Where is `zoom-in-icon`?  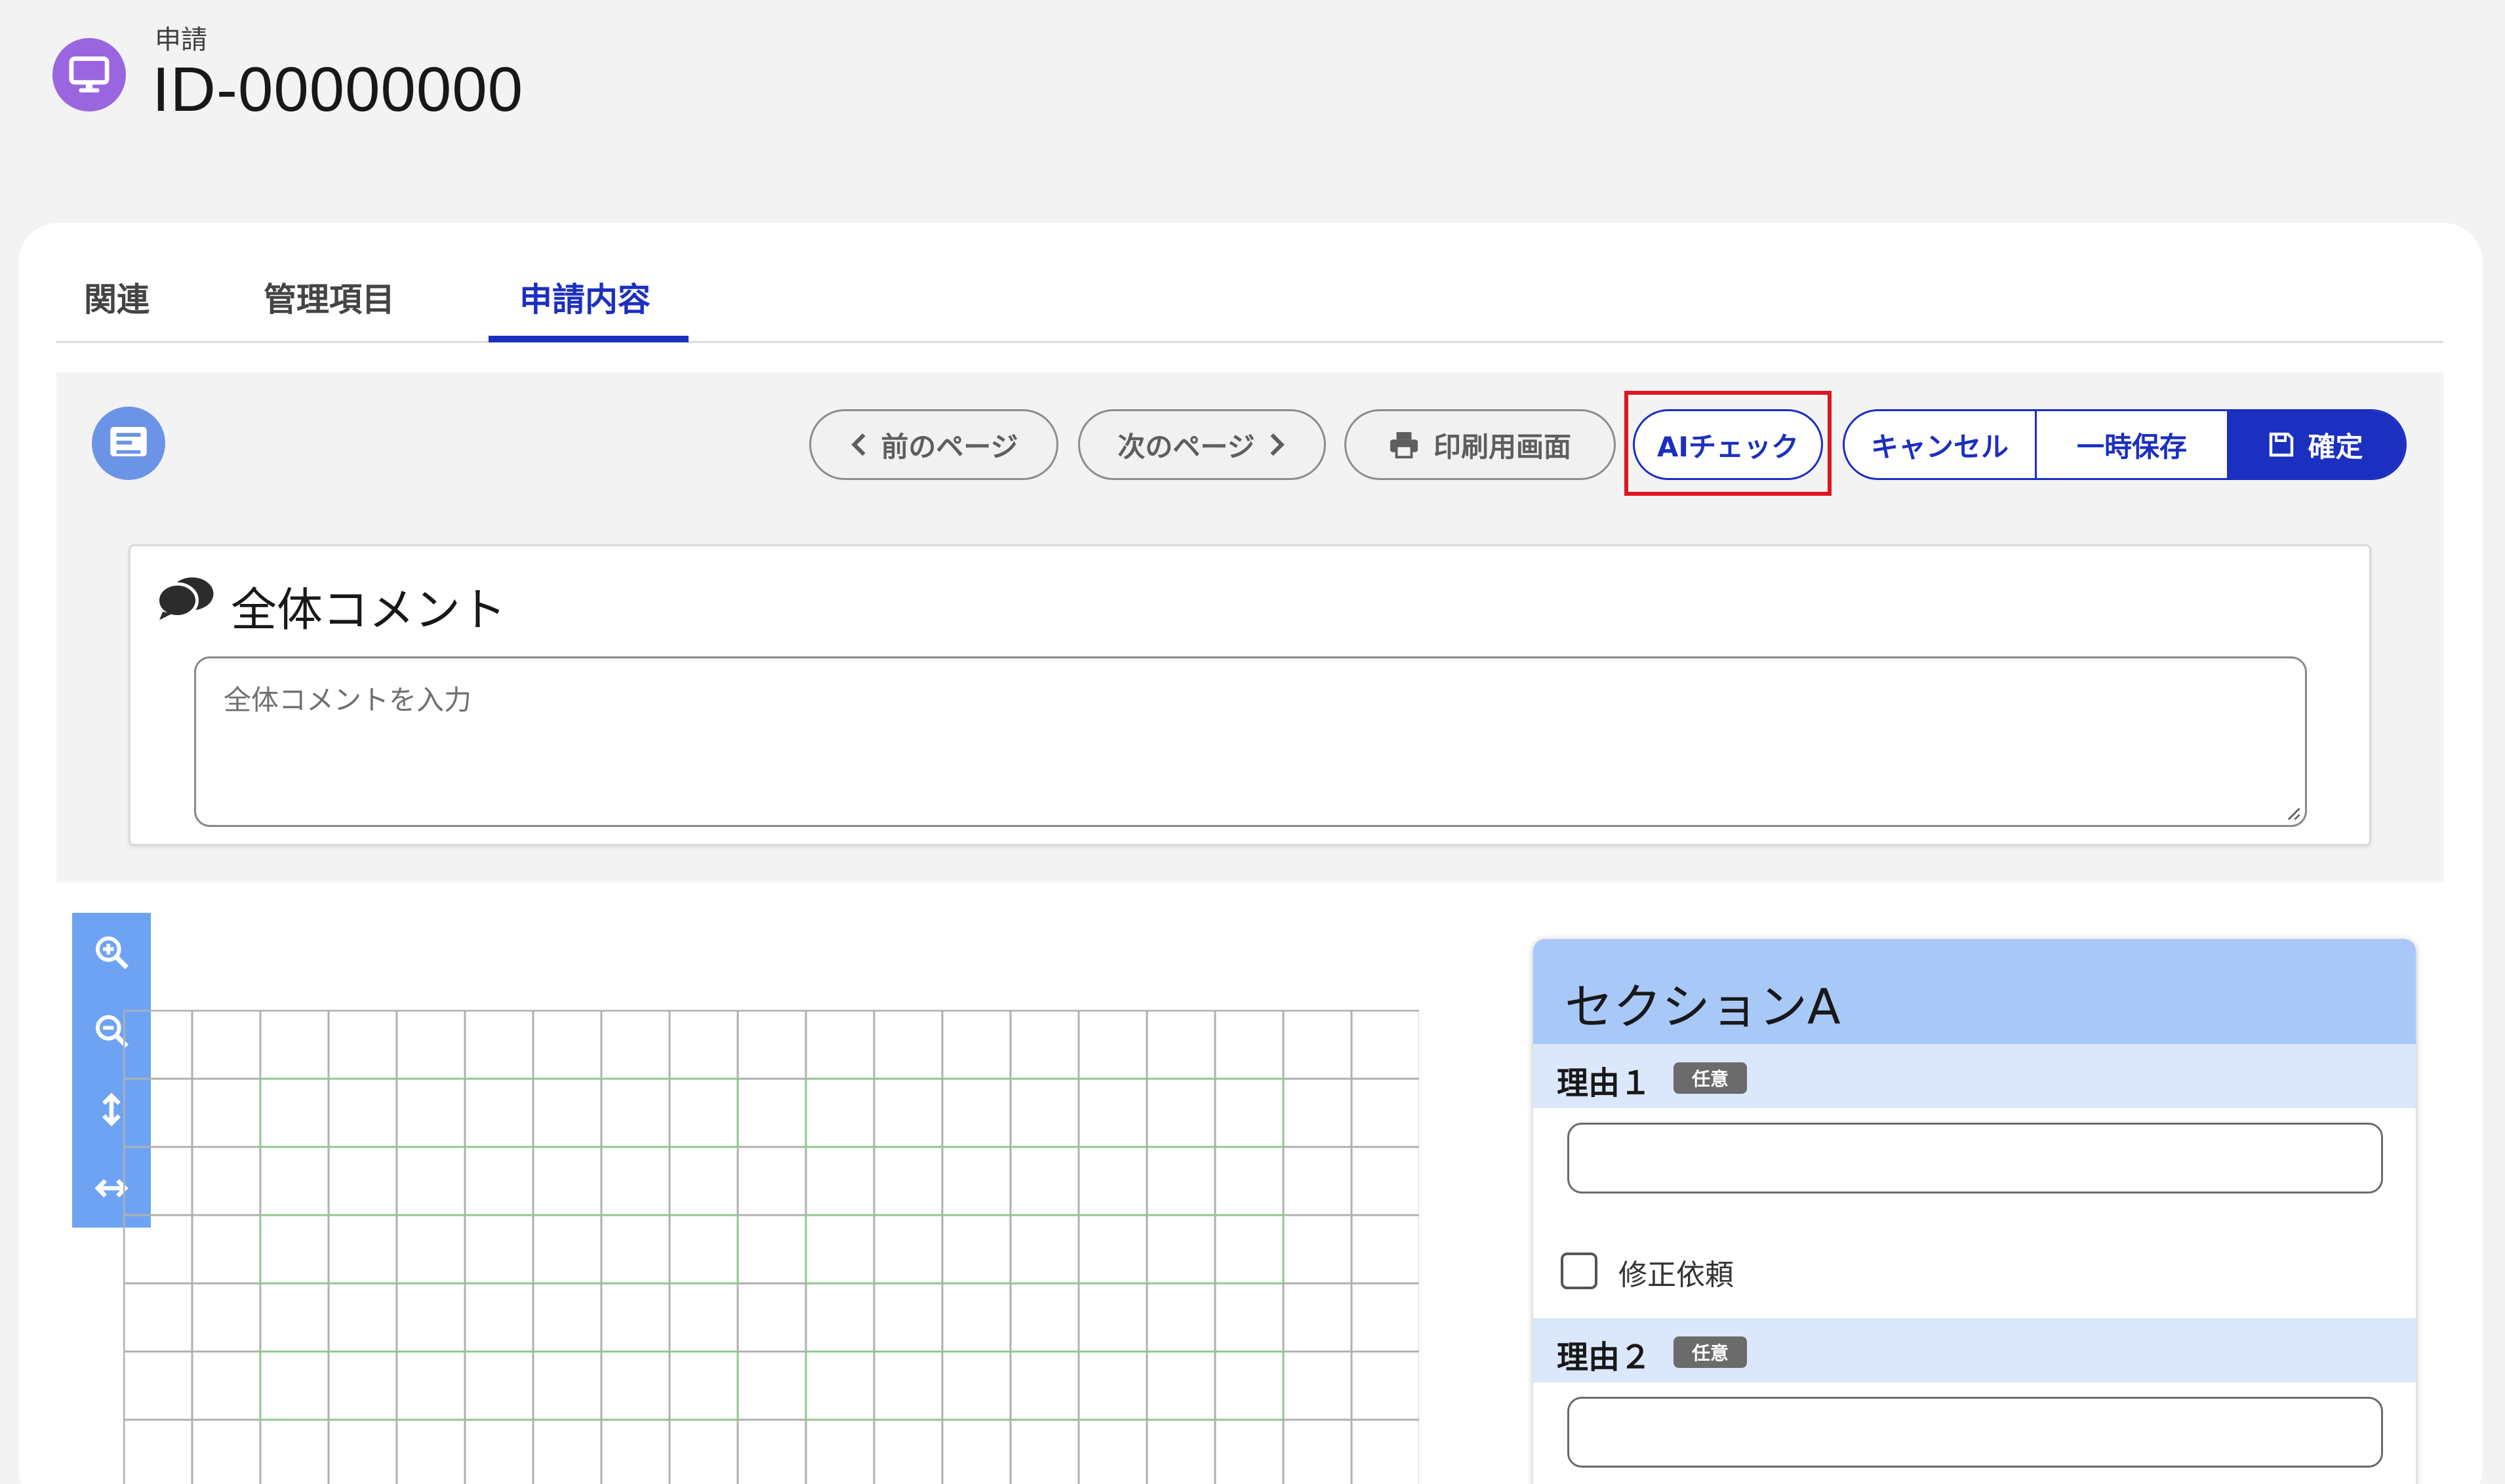
zoom-in-icon is located at coordinates (112, 952).